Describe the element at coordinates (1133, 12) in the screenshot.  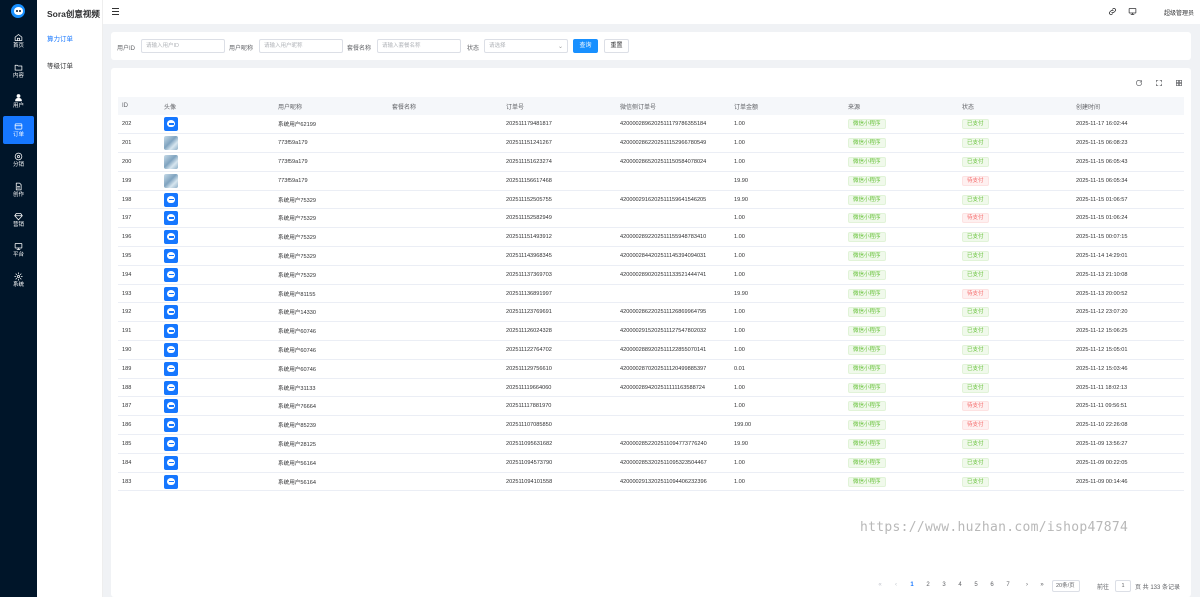
I see `screen-icon` at that location.